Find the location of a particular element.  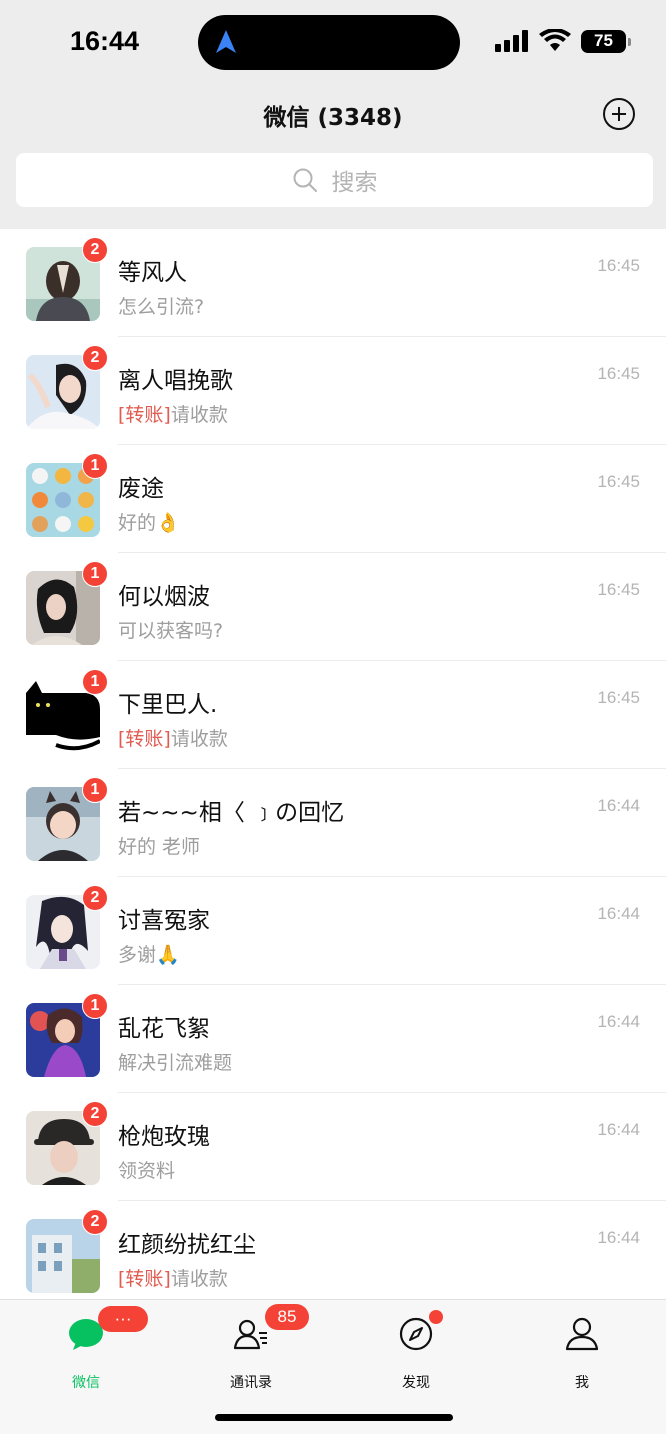

page-title: 微信 (3348) is located at coordinates (333, 118).